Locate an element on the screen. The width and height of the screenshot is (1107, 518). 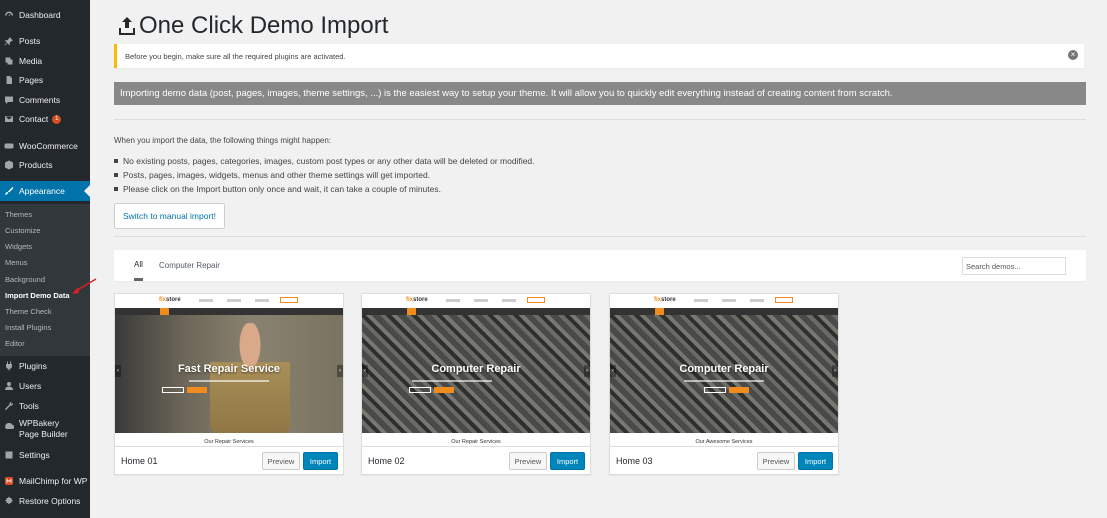
menu-label: Dashboard is located at coordinates (40, 15).